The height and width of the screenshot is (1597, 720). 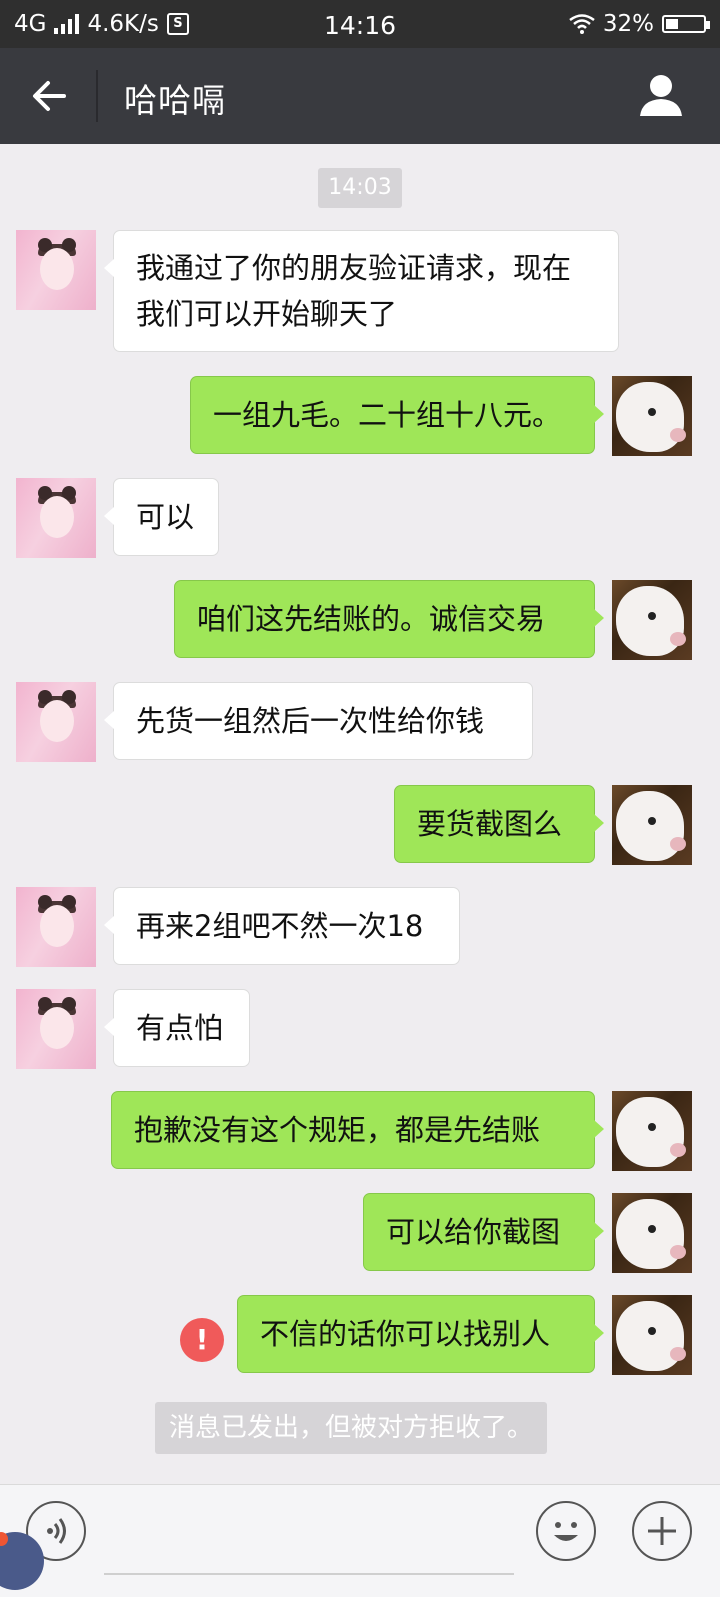 I want to click on message-text: 咱们这先结账的。诚信交易, so click(x=371, y=619).